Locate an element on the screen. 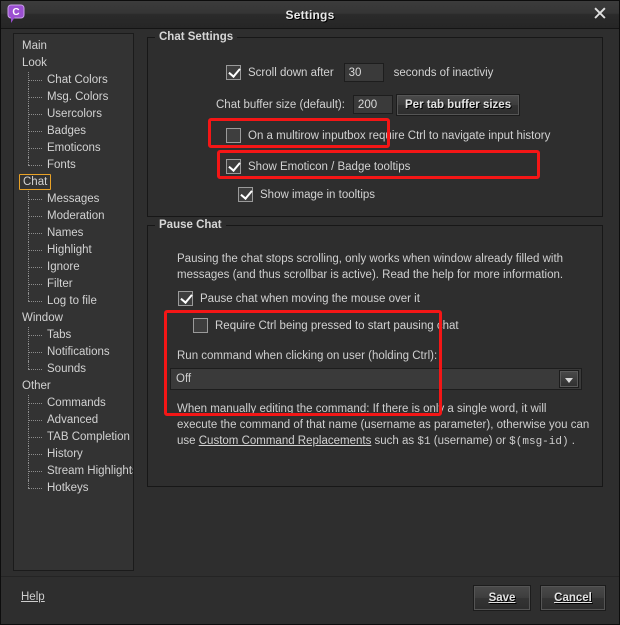  scroll-down-row: Scroll down after seconds of inactiviy is located at coordinates (359, 72).